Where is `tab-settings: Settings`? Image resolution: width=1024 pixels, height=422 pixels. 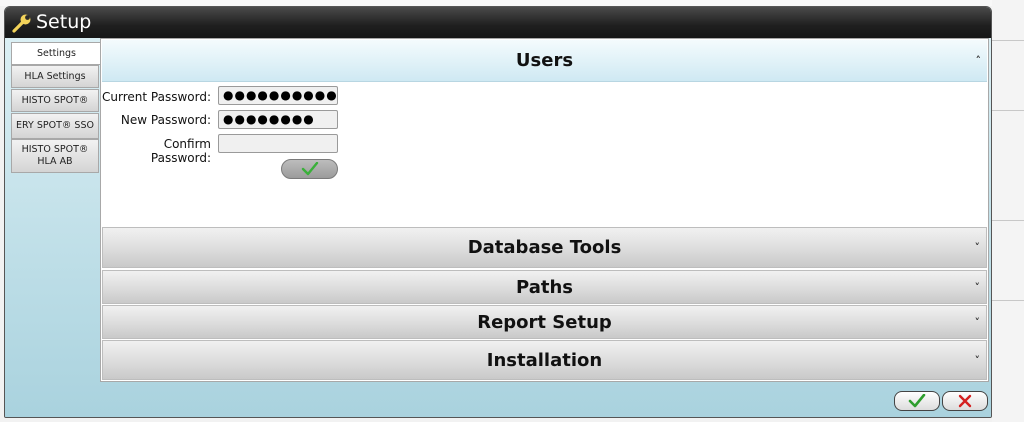
tab-settings: Settings is located at coordinates (56, 53).